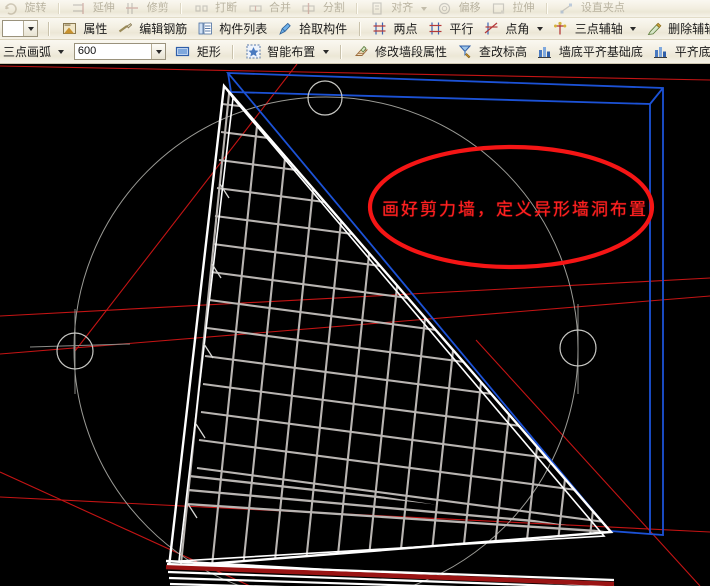 This screenshot has width=710, height=586. Describe the element at coordinates (594, 28) in the screenshot. I see `tool-three-point-axis: 三点辅轴` at that location.